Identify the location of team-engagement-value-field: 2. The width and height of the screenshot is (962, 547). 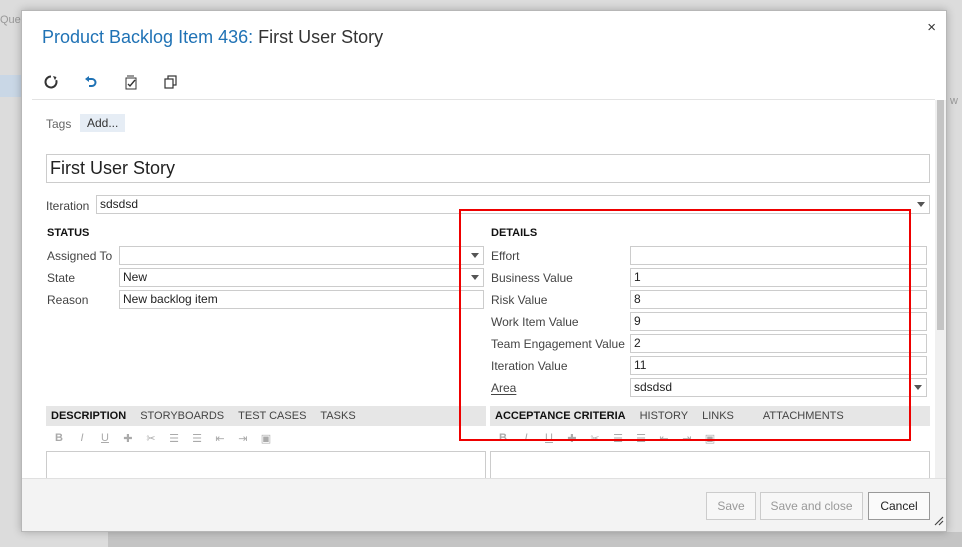
(778, 343).